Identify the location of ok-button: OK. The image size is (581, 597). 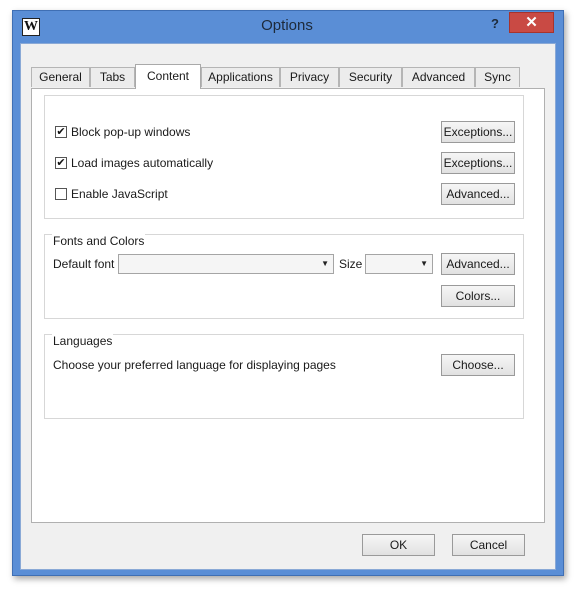
(398, 545).